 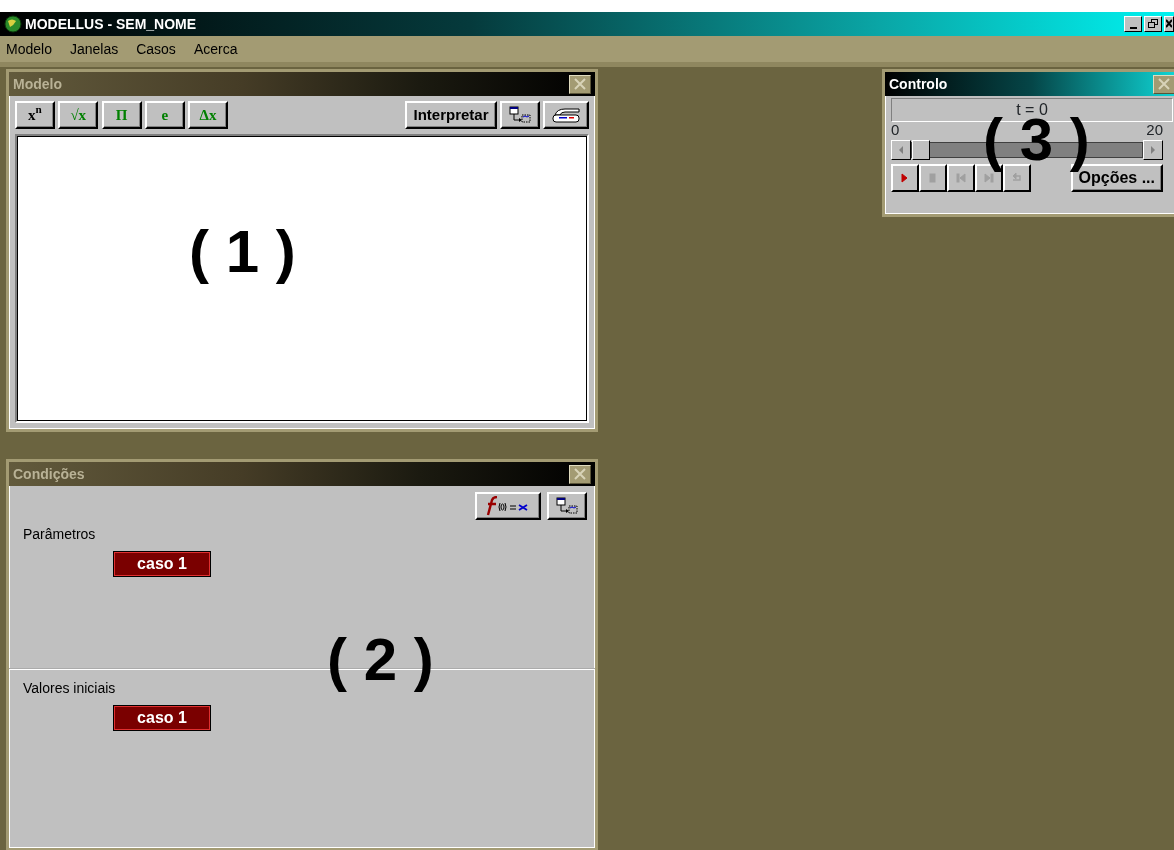 What do you see at coordinates (111, 24) in the screenshot?
I see `app-title: MODELLUS - SEM_NOME` at bounding box center [111, 24].